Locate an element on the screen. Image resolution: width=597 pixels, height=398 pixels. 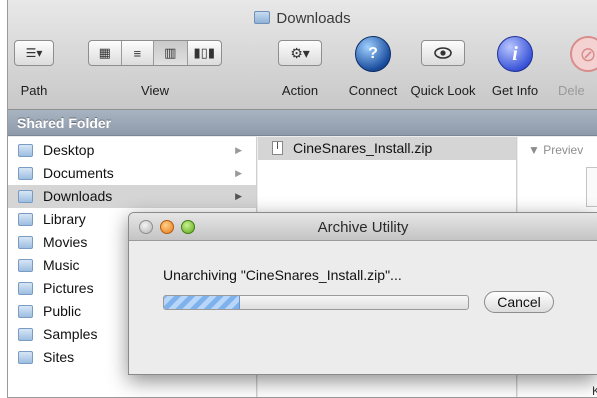
info-icon: i is located at coordinates (515, 54).